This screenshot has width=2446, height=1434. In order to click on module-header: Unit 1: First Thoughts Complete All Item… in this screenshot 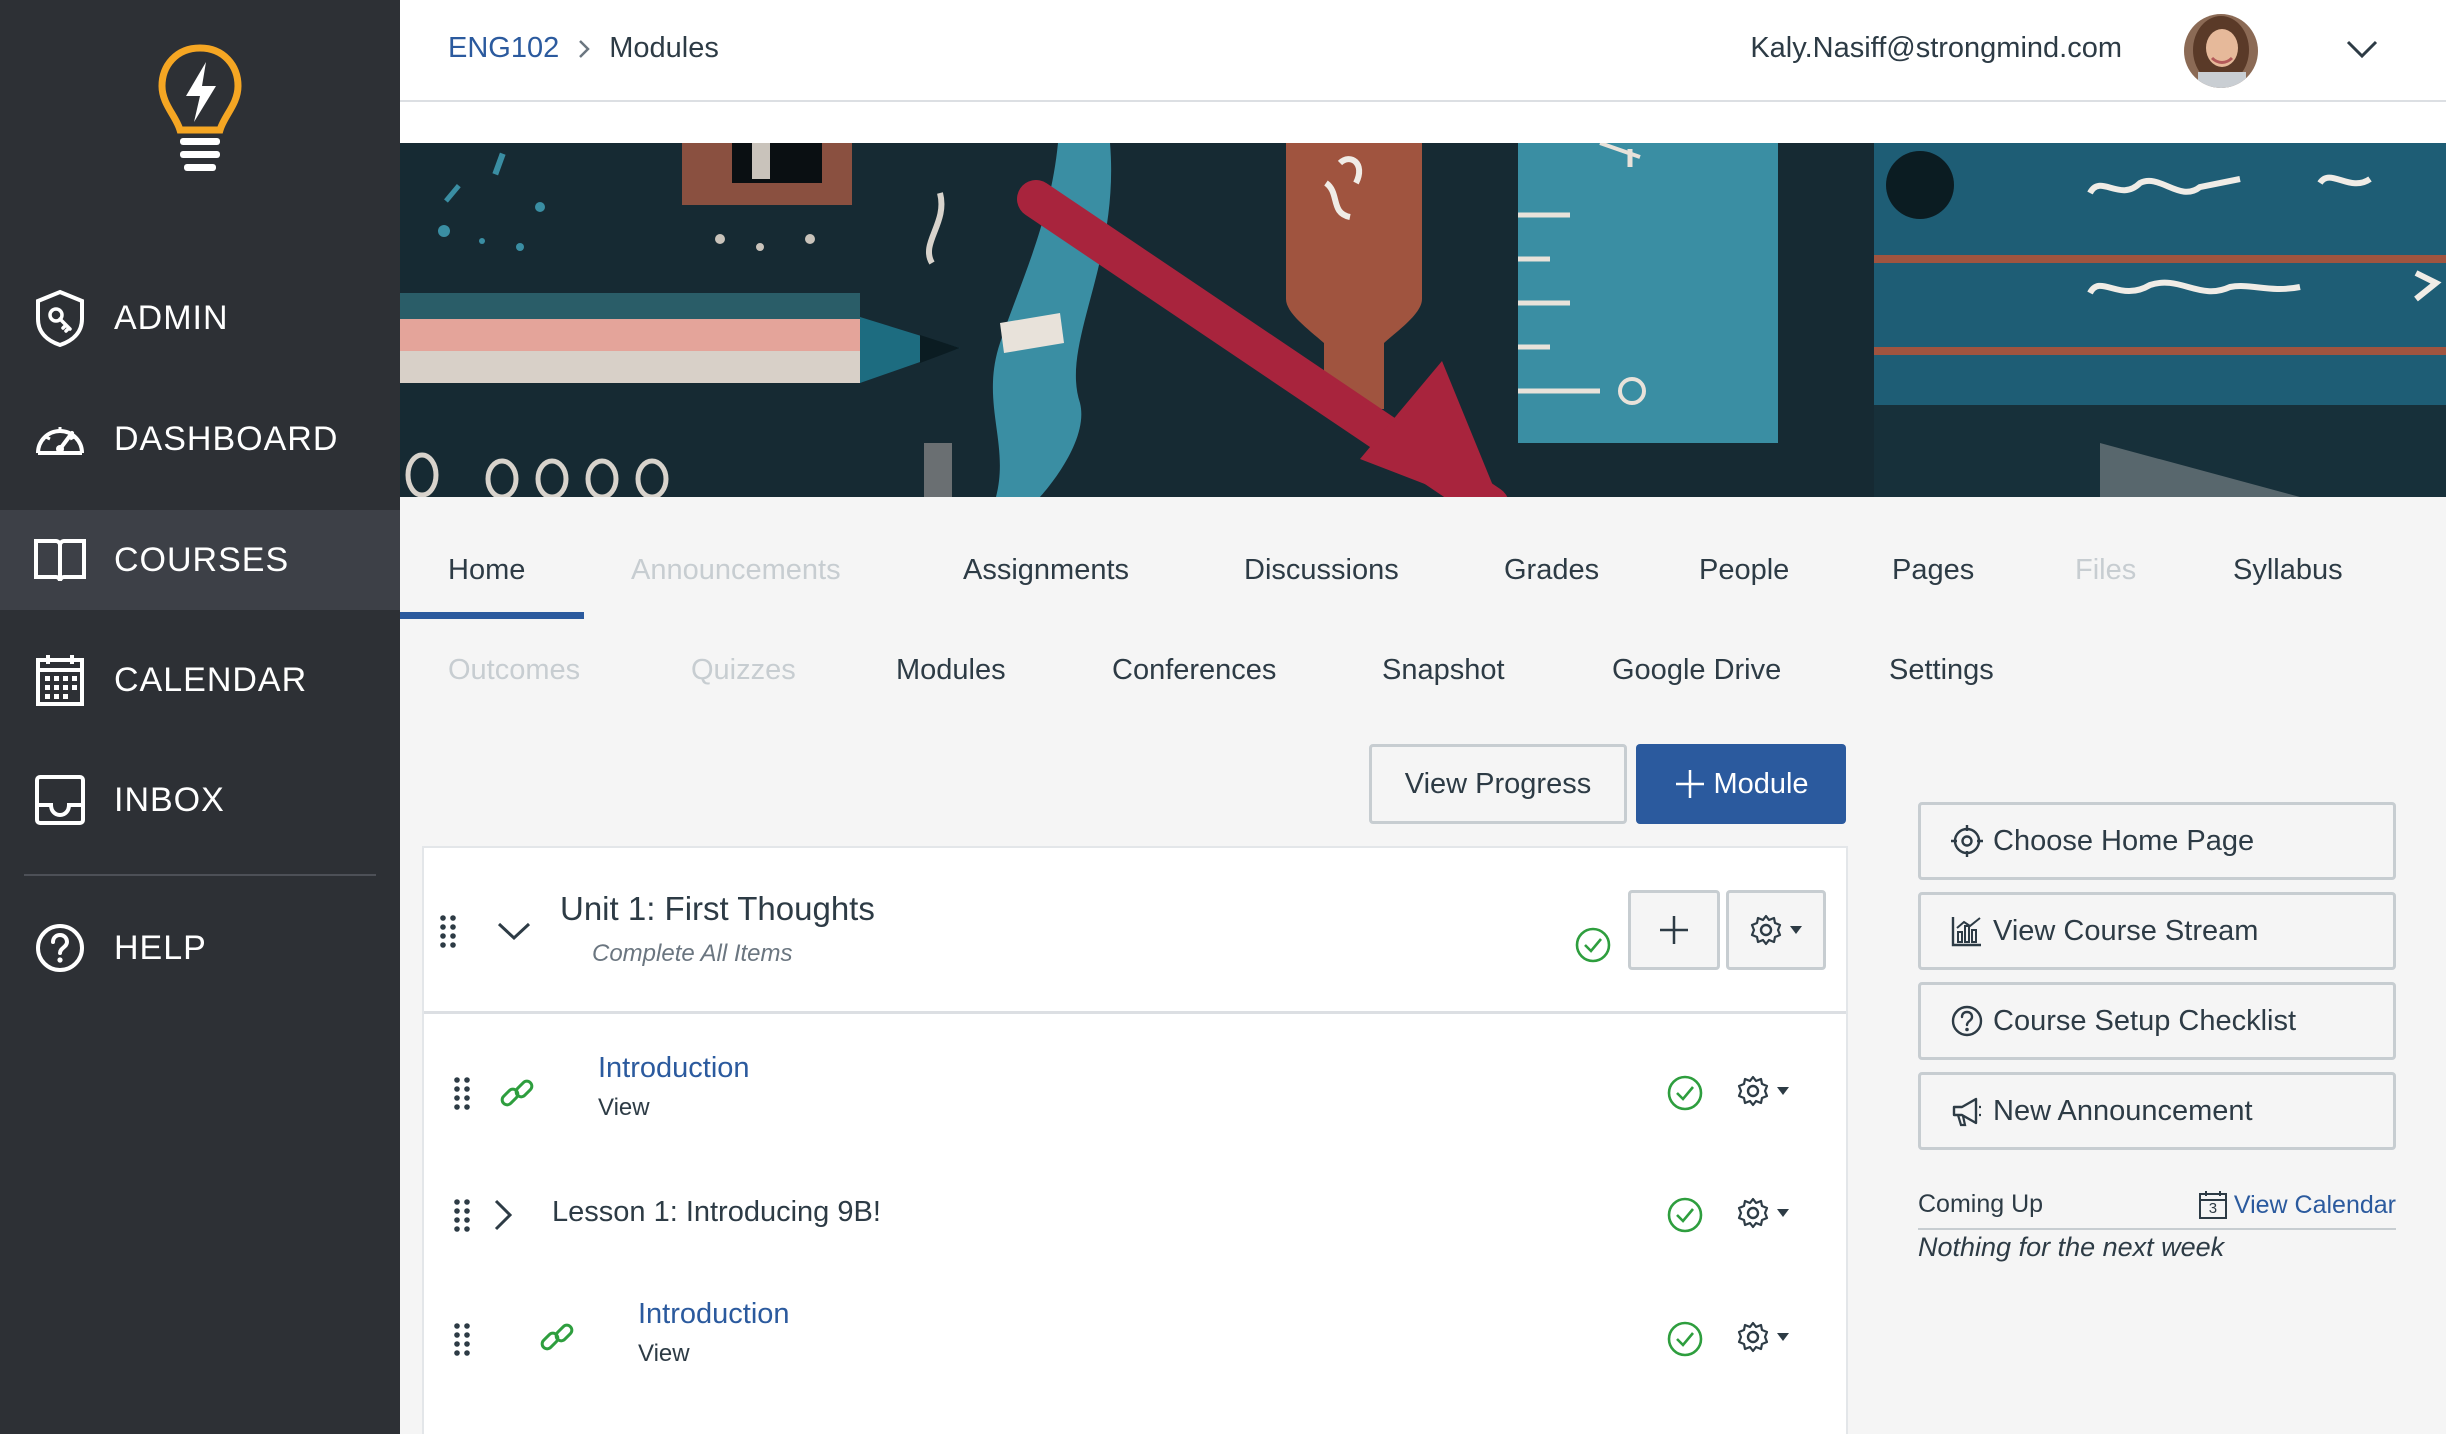, I will do `click(1135, 931)`.